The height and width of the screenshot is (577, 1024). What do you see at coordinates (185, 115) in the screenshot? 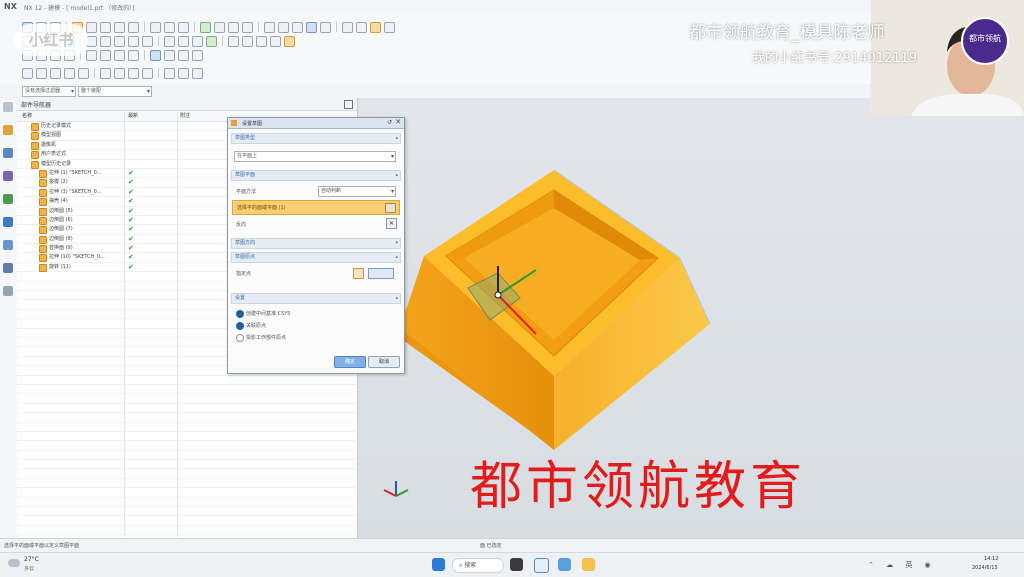
I see `column-notes: 附注` at bounding box center [185, 115].